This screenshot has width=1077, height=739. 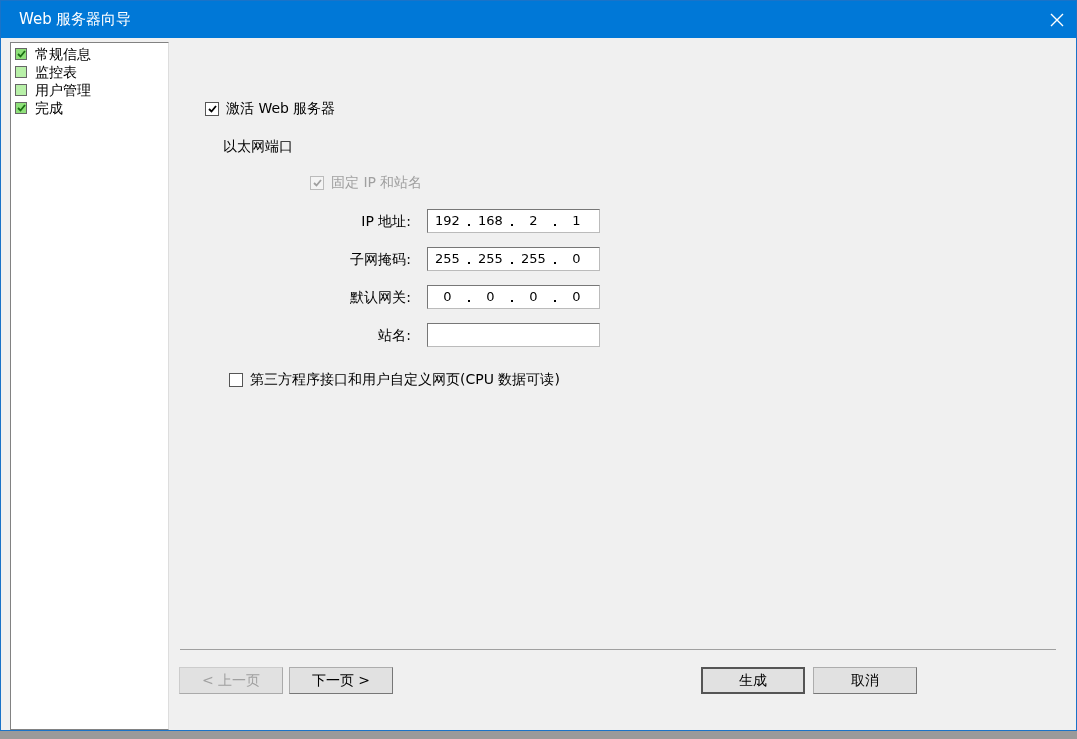 I want to click on octet-value: 1, so click(x=576, y=221).